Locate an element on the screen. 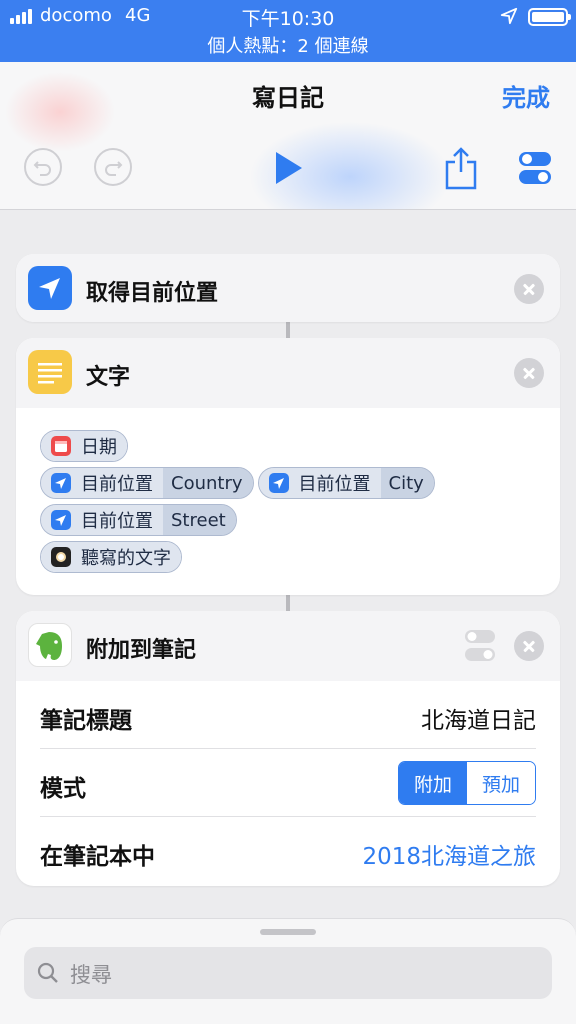 Image resolution: width=576 pixels, height=1024 pixels. search-placeholder: 搜尋 is located at coordinates (91, 975).